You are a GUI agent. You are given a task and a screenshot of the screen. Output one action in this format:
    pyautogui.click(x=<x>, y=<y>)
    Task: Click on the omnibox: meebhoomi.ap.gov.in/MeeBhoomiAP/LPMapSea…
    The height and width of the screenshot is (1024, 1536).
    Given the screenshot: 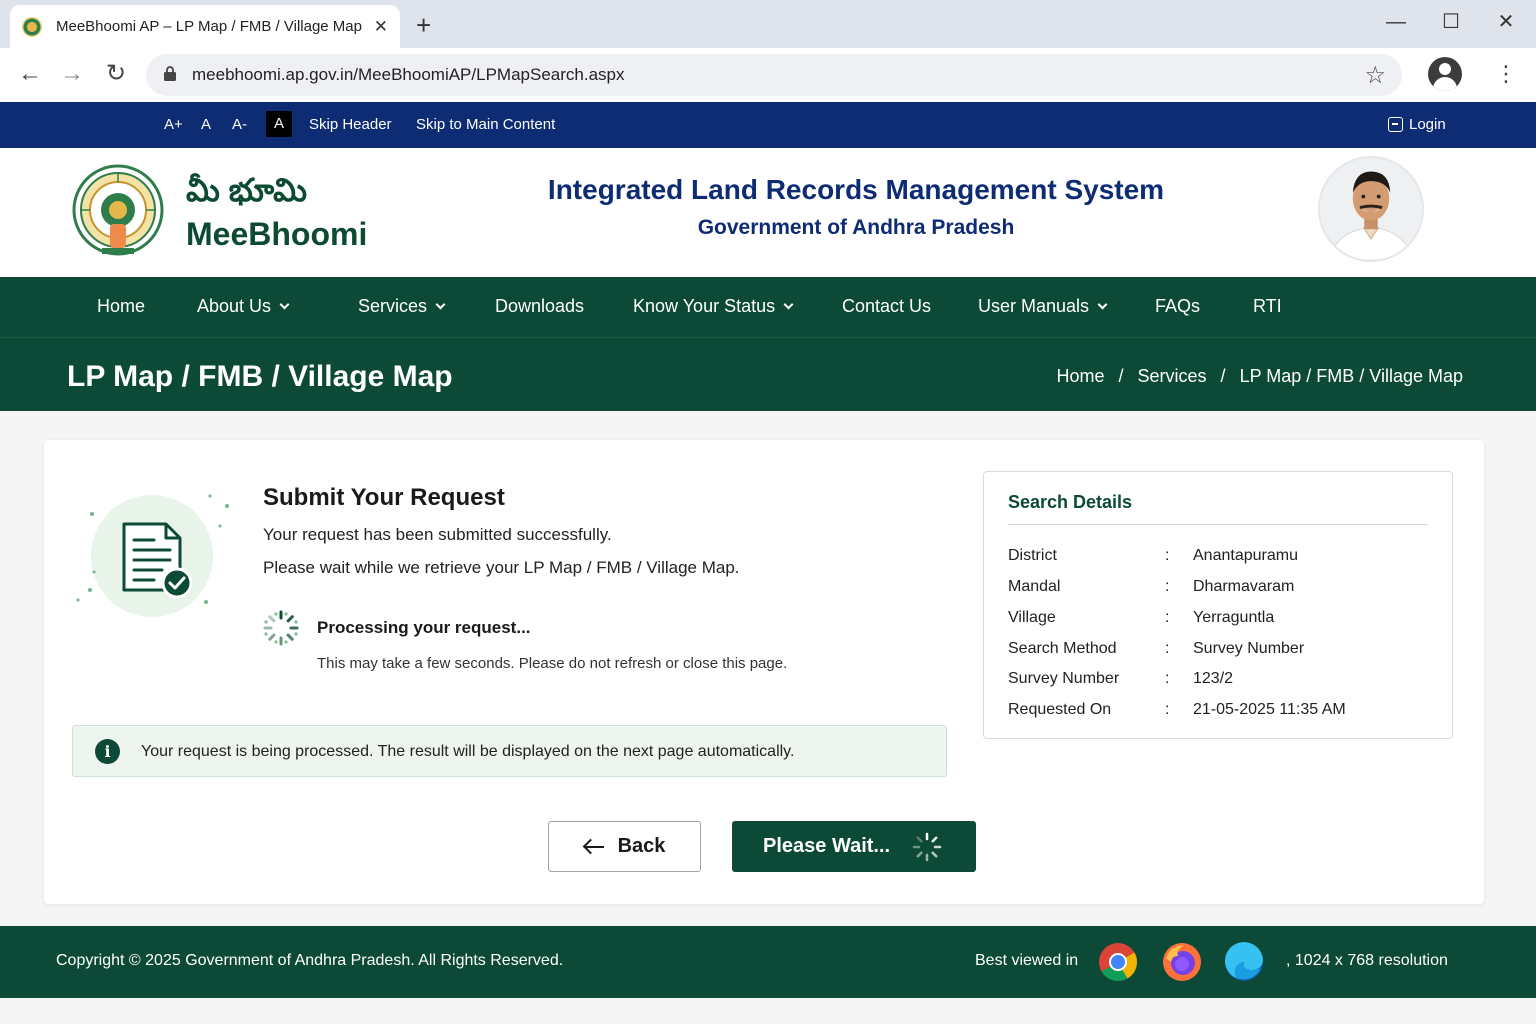 What is the action you would take?
    pyautogui.click(x=774, y=75)
    